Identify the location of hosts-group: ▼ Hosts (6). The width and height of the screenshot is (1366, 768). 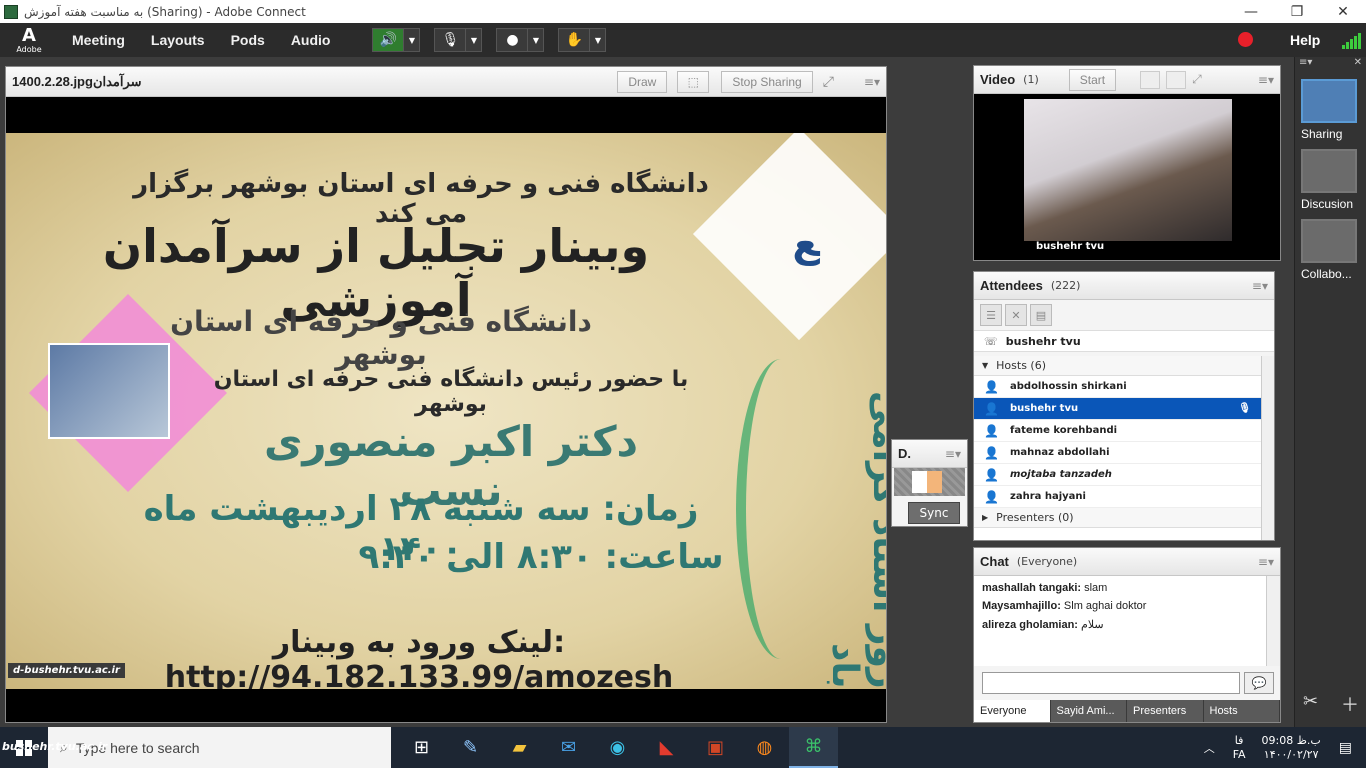
(1117, 366).